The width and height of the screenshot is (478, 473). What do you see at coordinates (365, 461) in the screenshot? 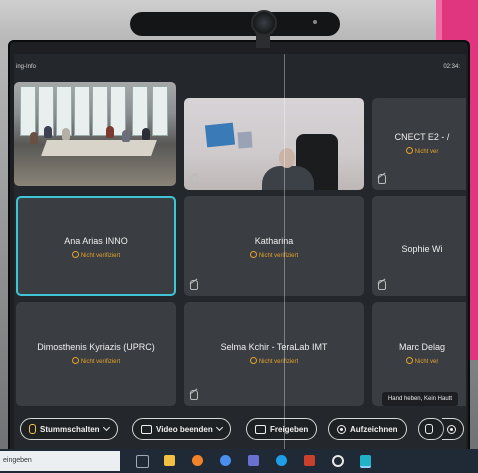
I see `webex-icon` at bounding box center [365, 461].